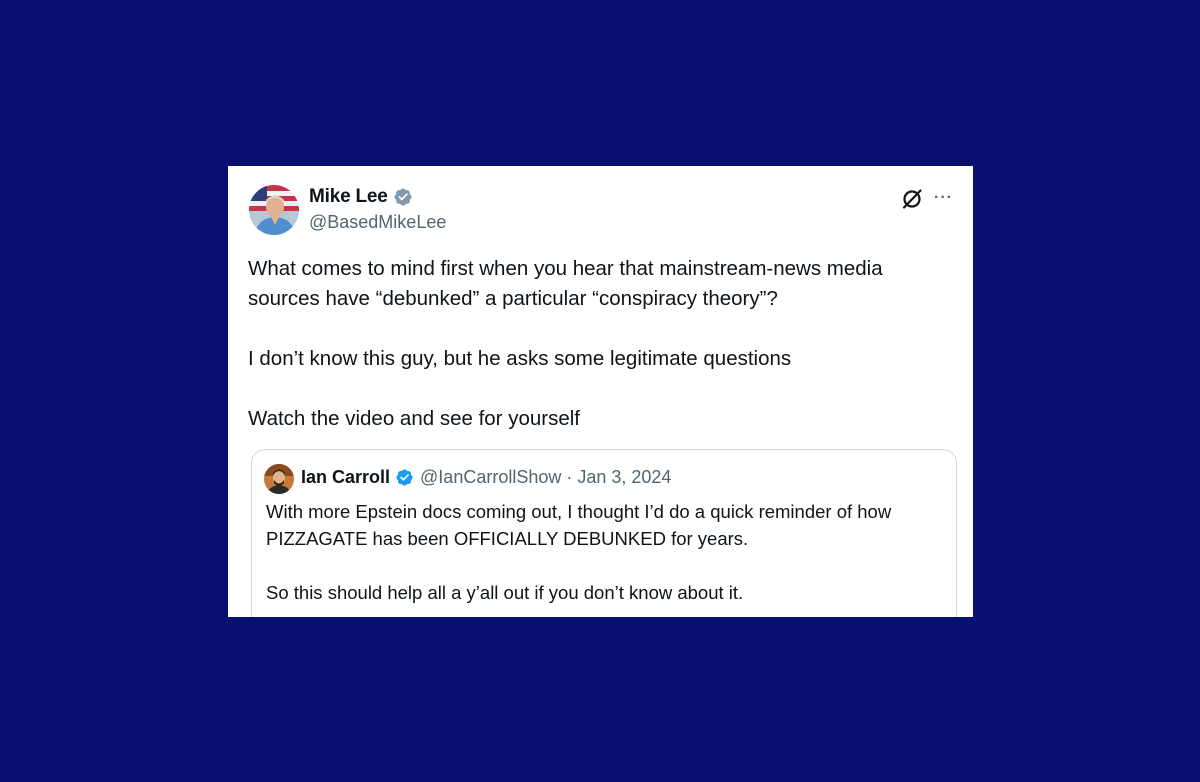  What do you see at coordinates (404, 477) in the screenshot?
I see `verified-blue-badge-icon` at bounding box center [404, 477].